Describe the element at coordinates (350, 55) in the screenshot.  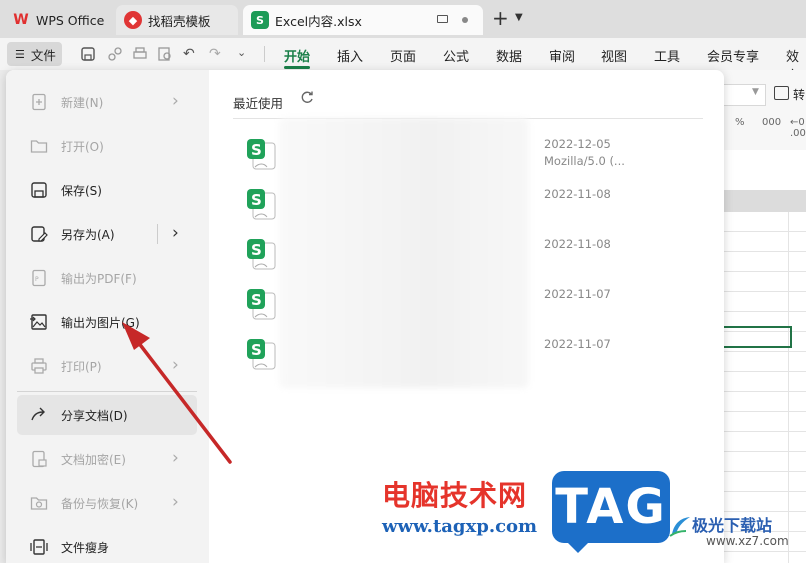
I see `tab-insert: 插入` at that location.